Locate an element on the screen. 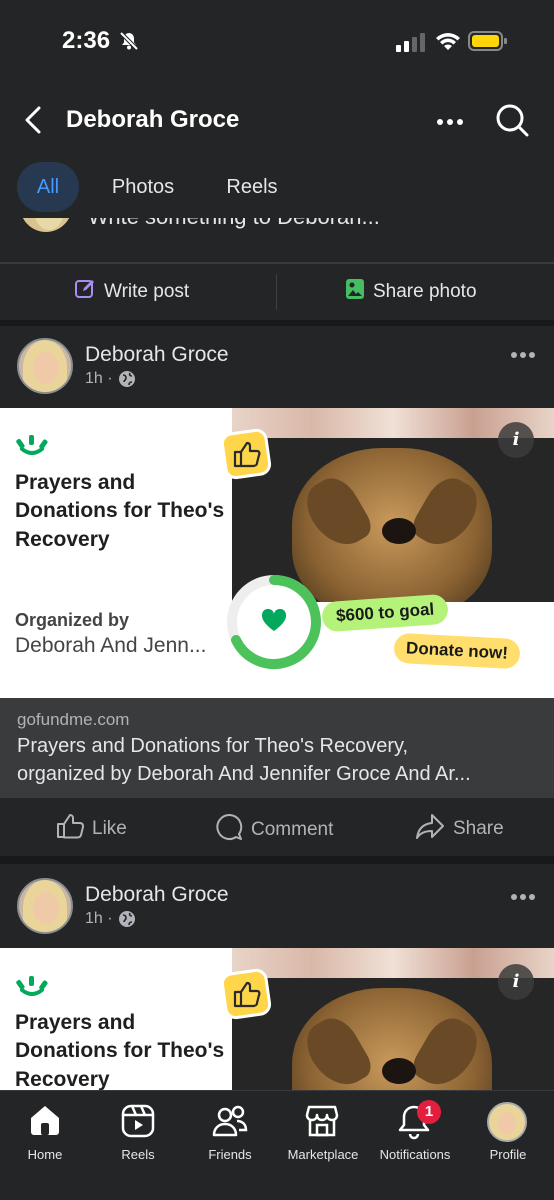  share-photo-button: Share photo is located at coordinates (411, 291).